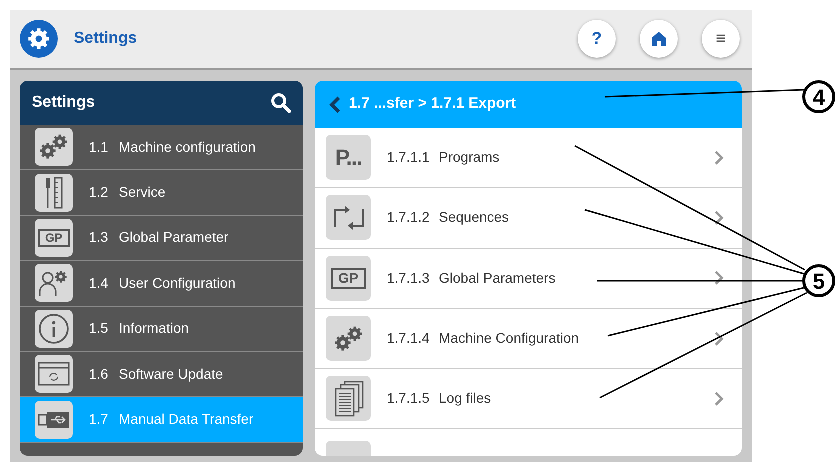  I want to click on menu-button: ≡, so click(721, 39).